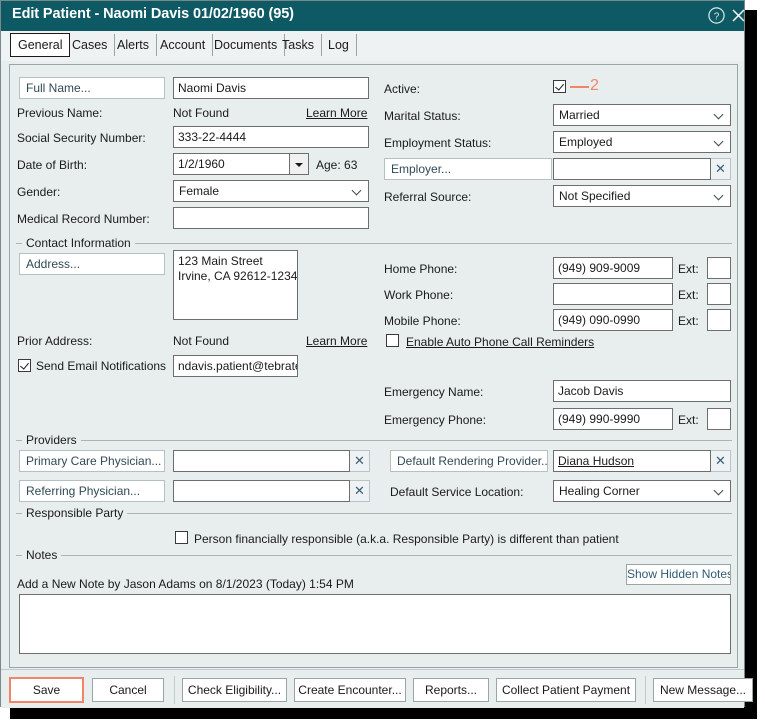 This screenshot has height=725, width=765. What do you see at coordinates (231, 164) in the screenshot?
I see `dob-input: 1/2/1960` at bounding box center [231, 164].